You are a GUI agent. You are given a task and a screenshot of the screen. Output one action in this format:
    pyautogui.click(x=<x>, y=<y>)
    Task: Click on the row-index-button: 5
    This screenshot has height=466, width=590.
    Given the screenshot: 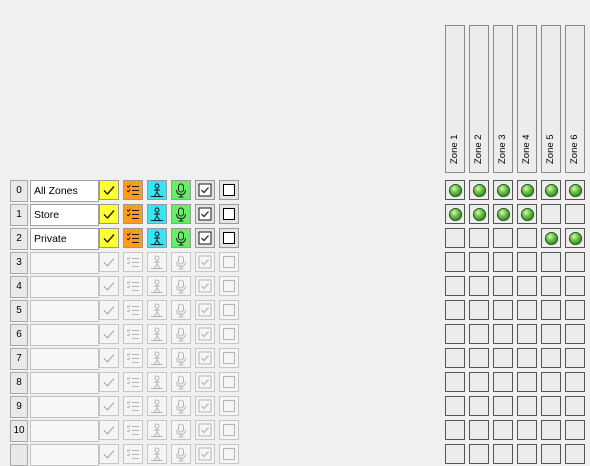 What is the action you would take?
    pyautogui.click(x=19, y=311)
    